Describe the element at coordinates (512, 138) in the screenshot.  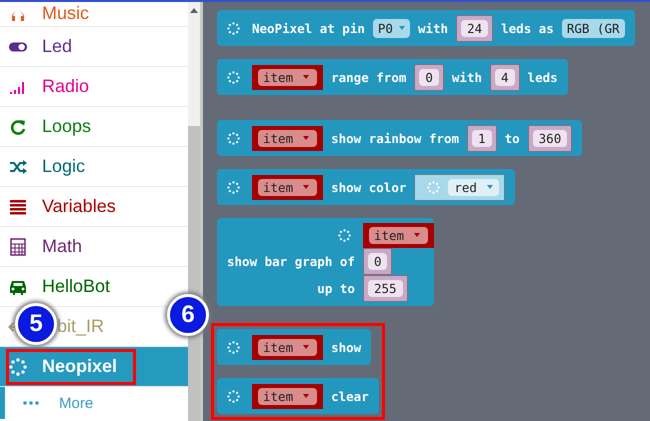
I see `block-label: to` at that location.